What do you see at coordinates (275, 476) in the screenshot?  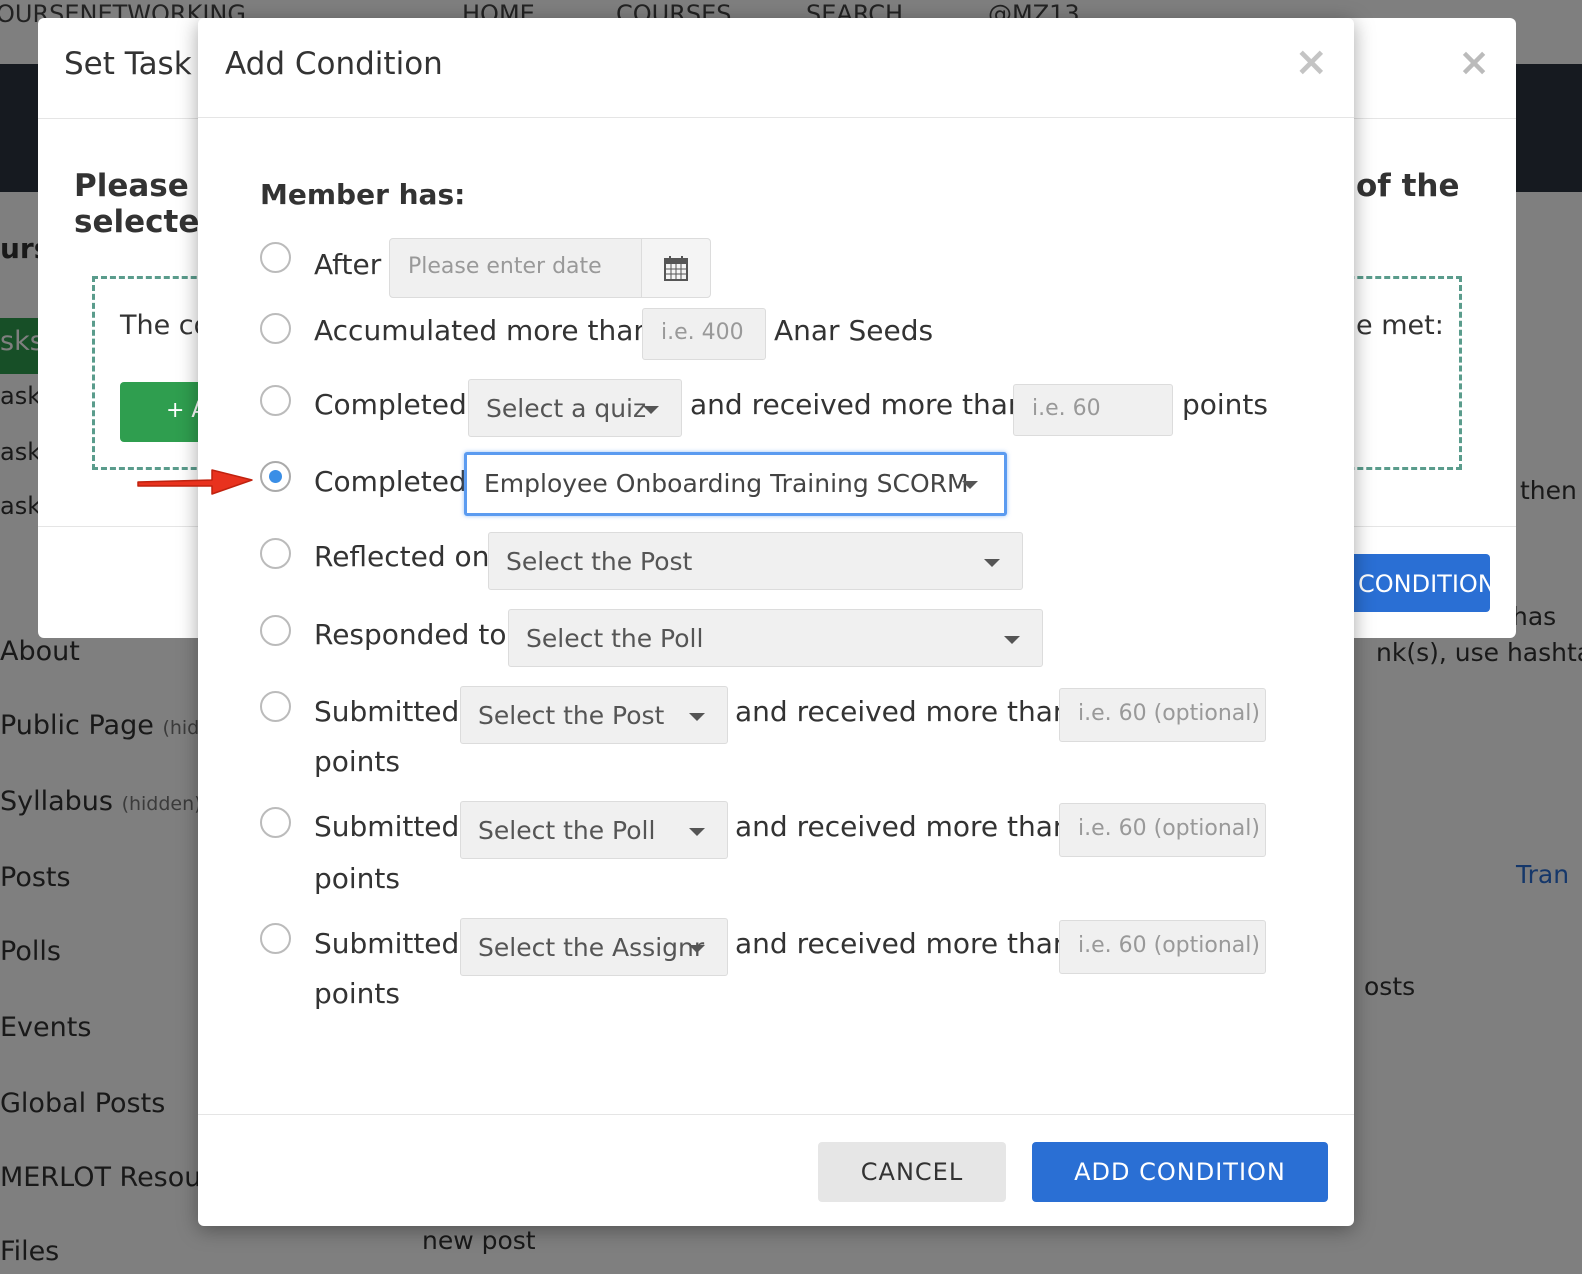 I see `radio-completed-scorm` at bounding box center [275, 476].